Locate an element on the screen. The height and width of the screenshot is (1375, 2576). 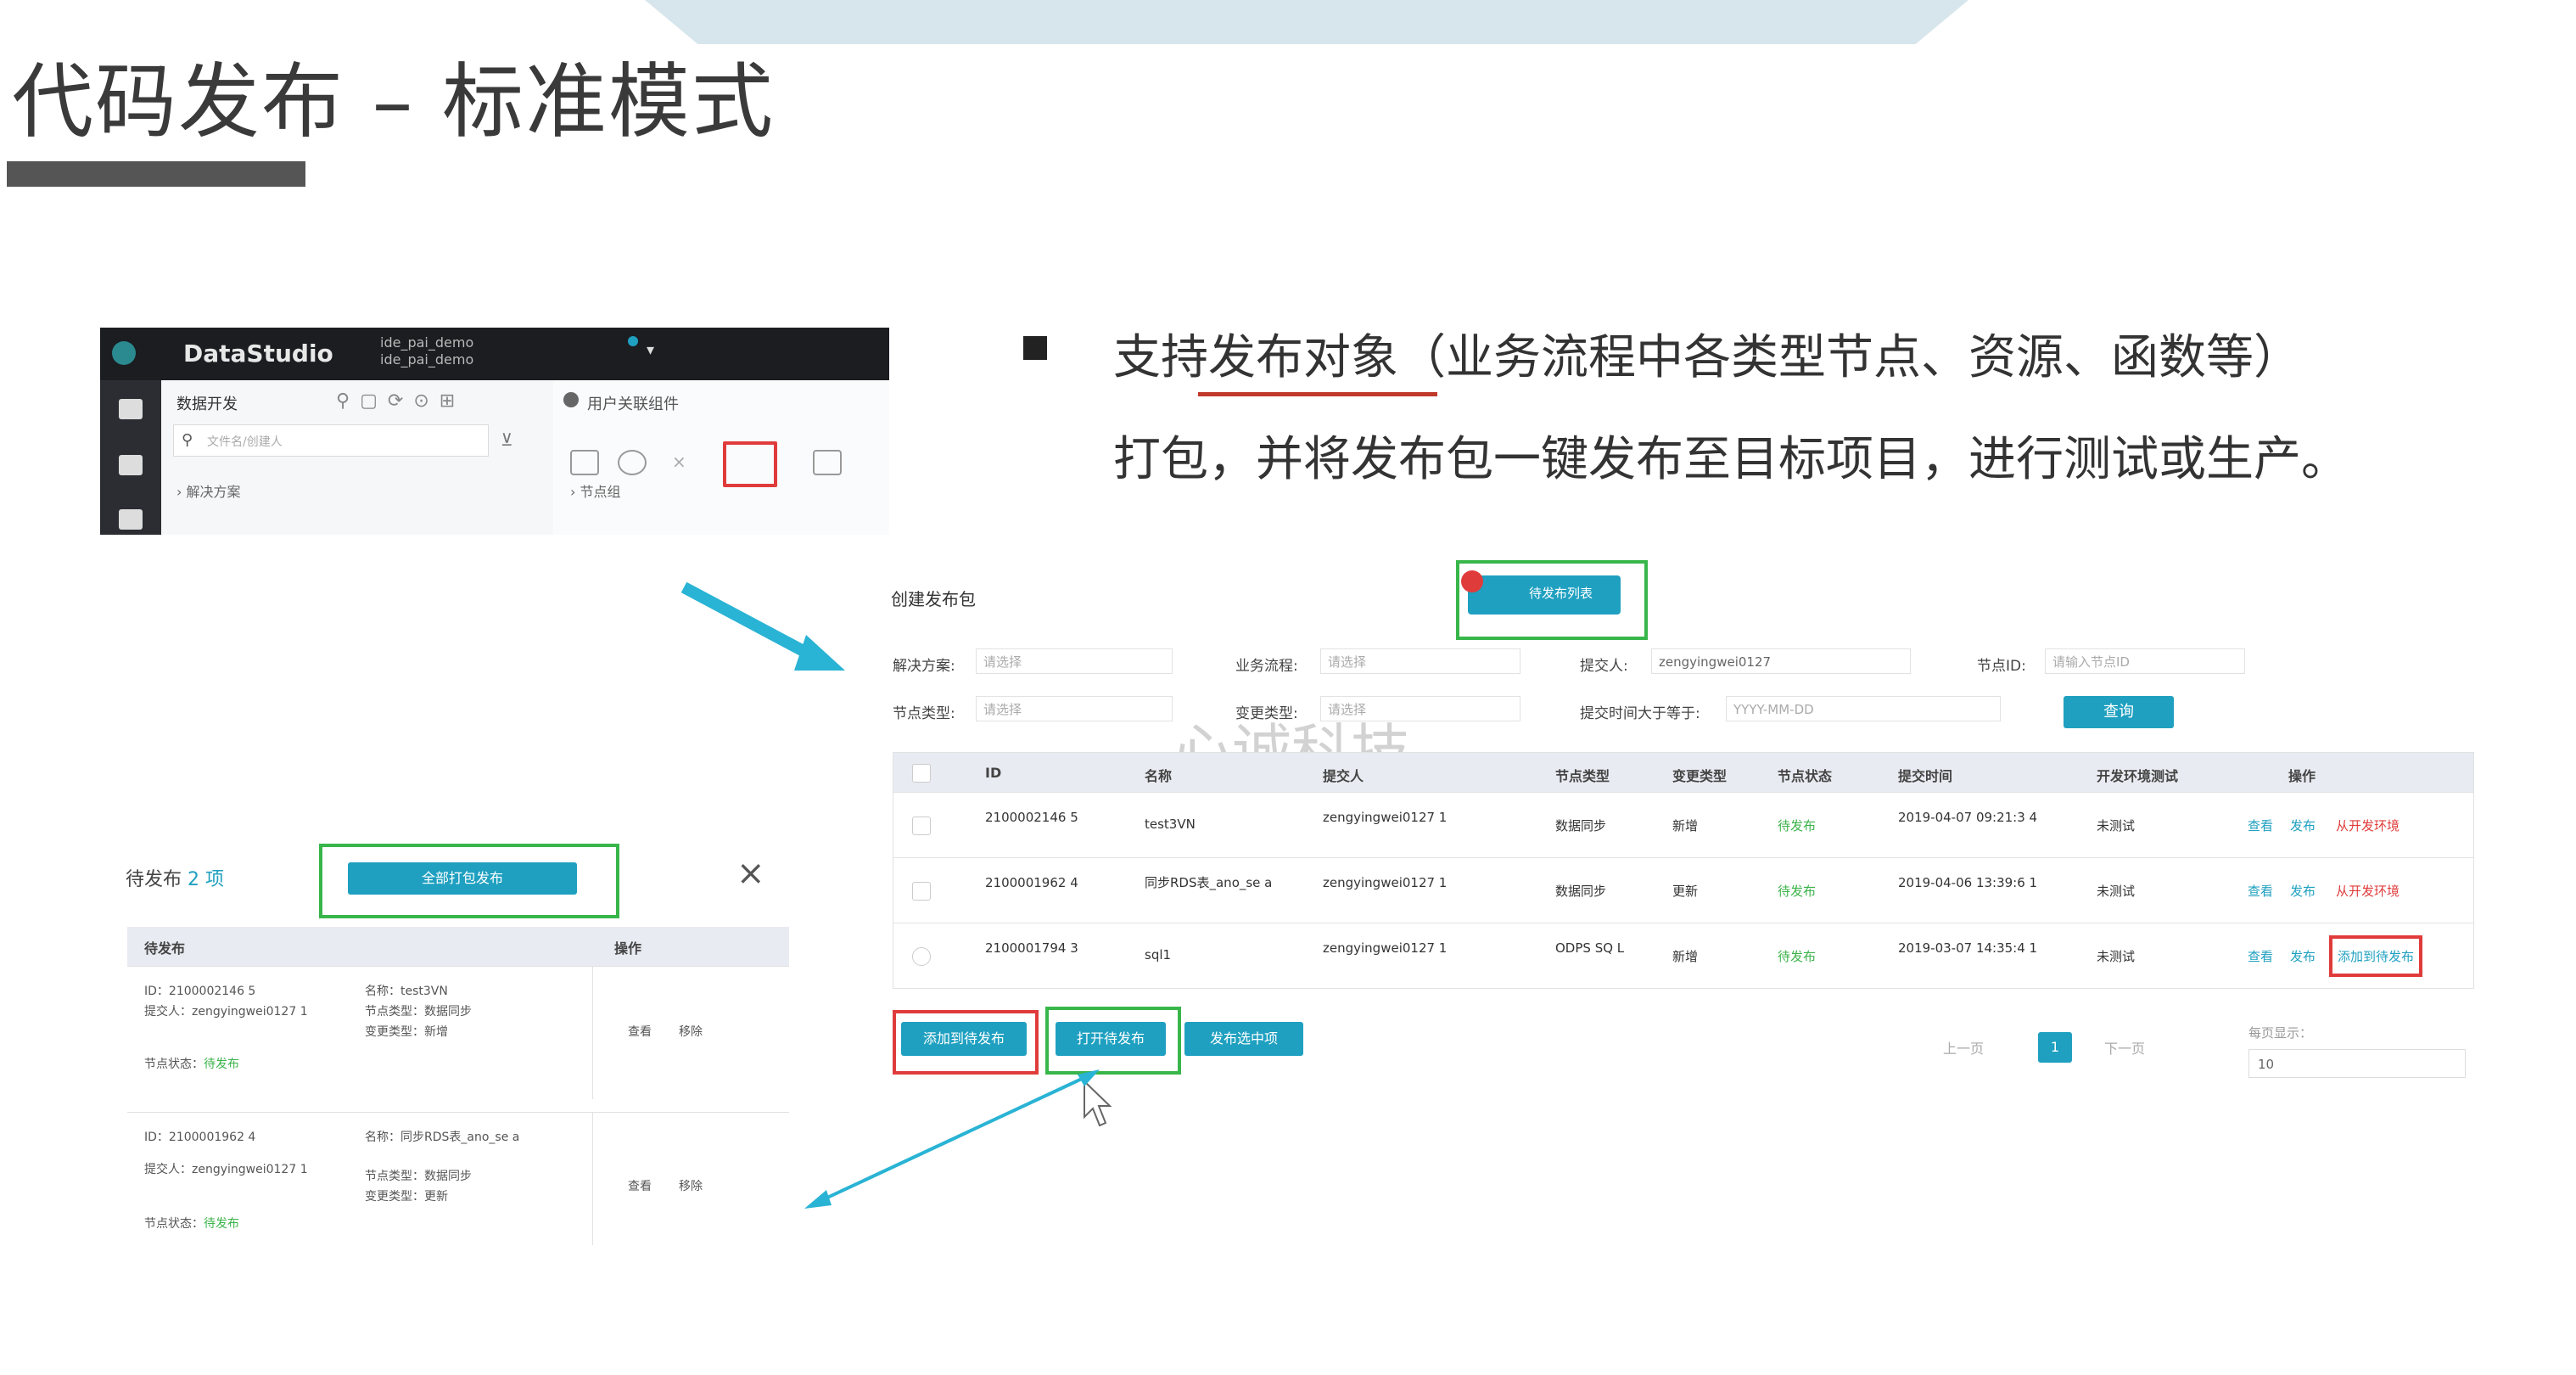
tree-item-node-group: › 节点组 is located at coordinates (596, 490).